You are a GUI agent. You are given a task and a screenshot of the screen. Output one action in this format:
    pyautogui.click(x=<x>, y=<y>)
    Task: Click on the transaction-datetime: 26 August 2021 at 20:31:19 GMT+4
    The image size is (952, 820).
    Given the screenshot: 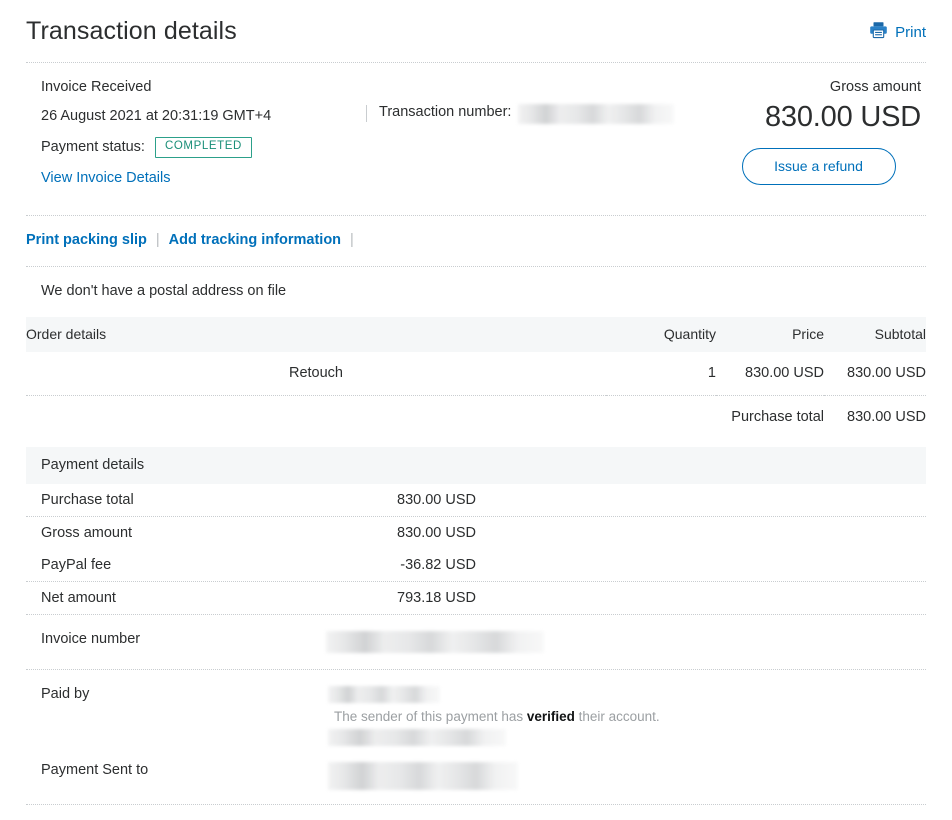 What is the action you would take?
    pyautogui.click(x=156, y=115)
    